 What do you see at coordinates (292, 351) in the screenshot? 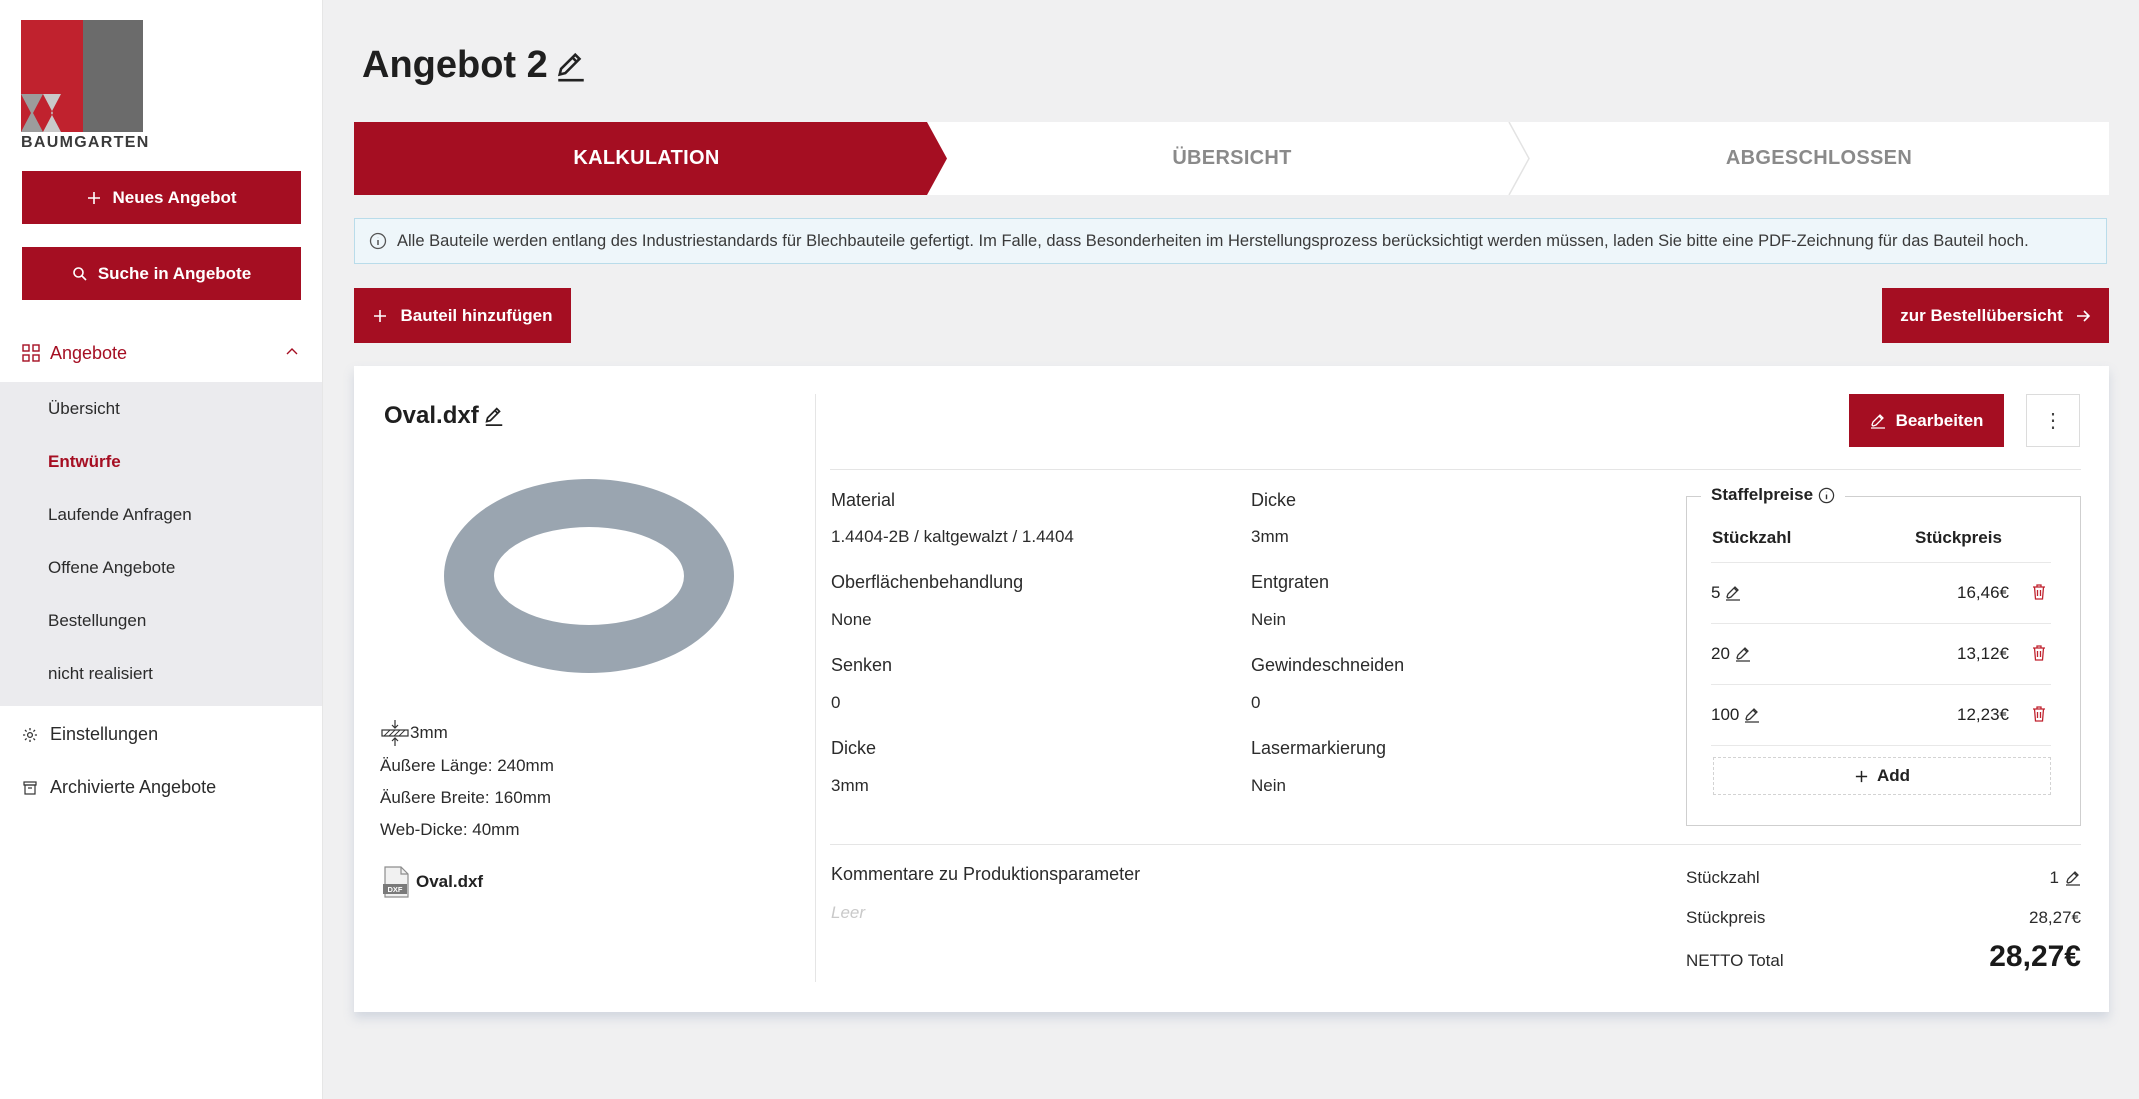
I see `chevron-up-icon` at bounding box center [292, 351].